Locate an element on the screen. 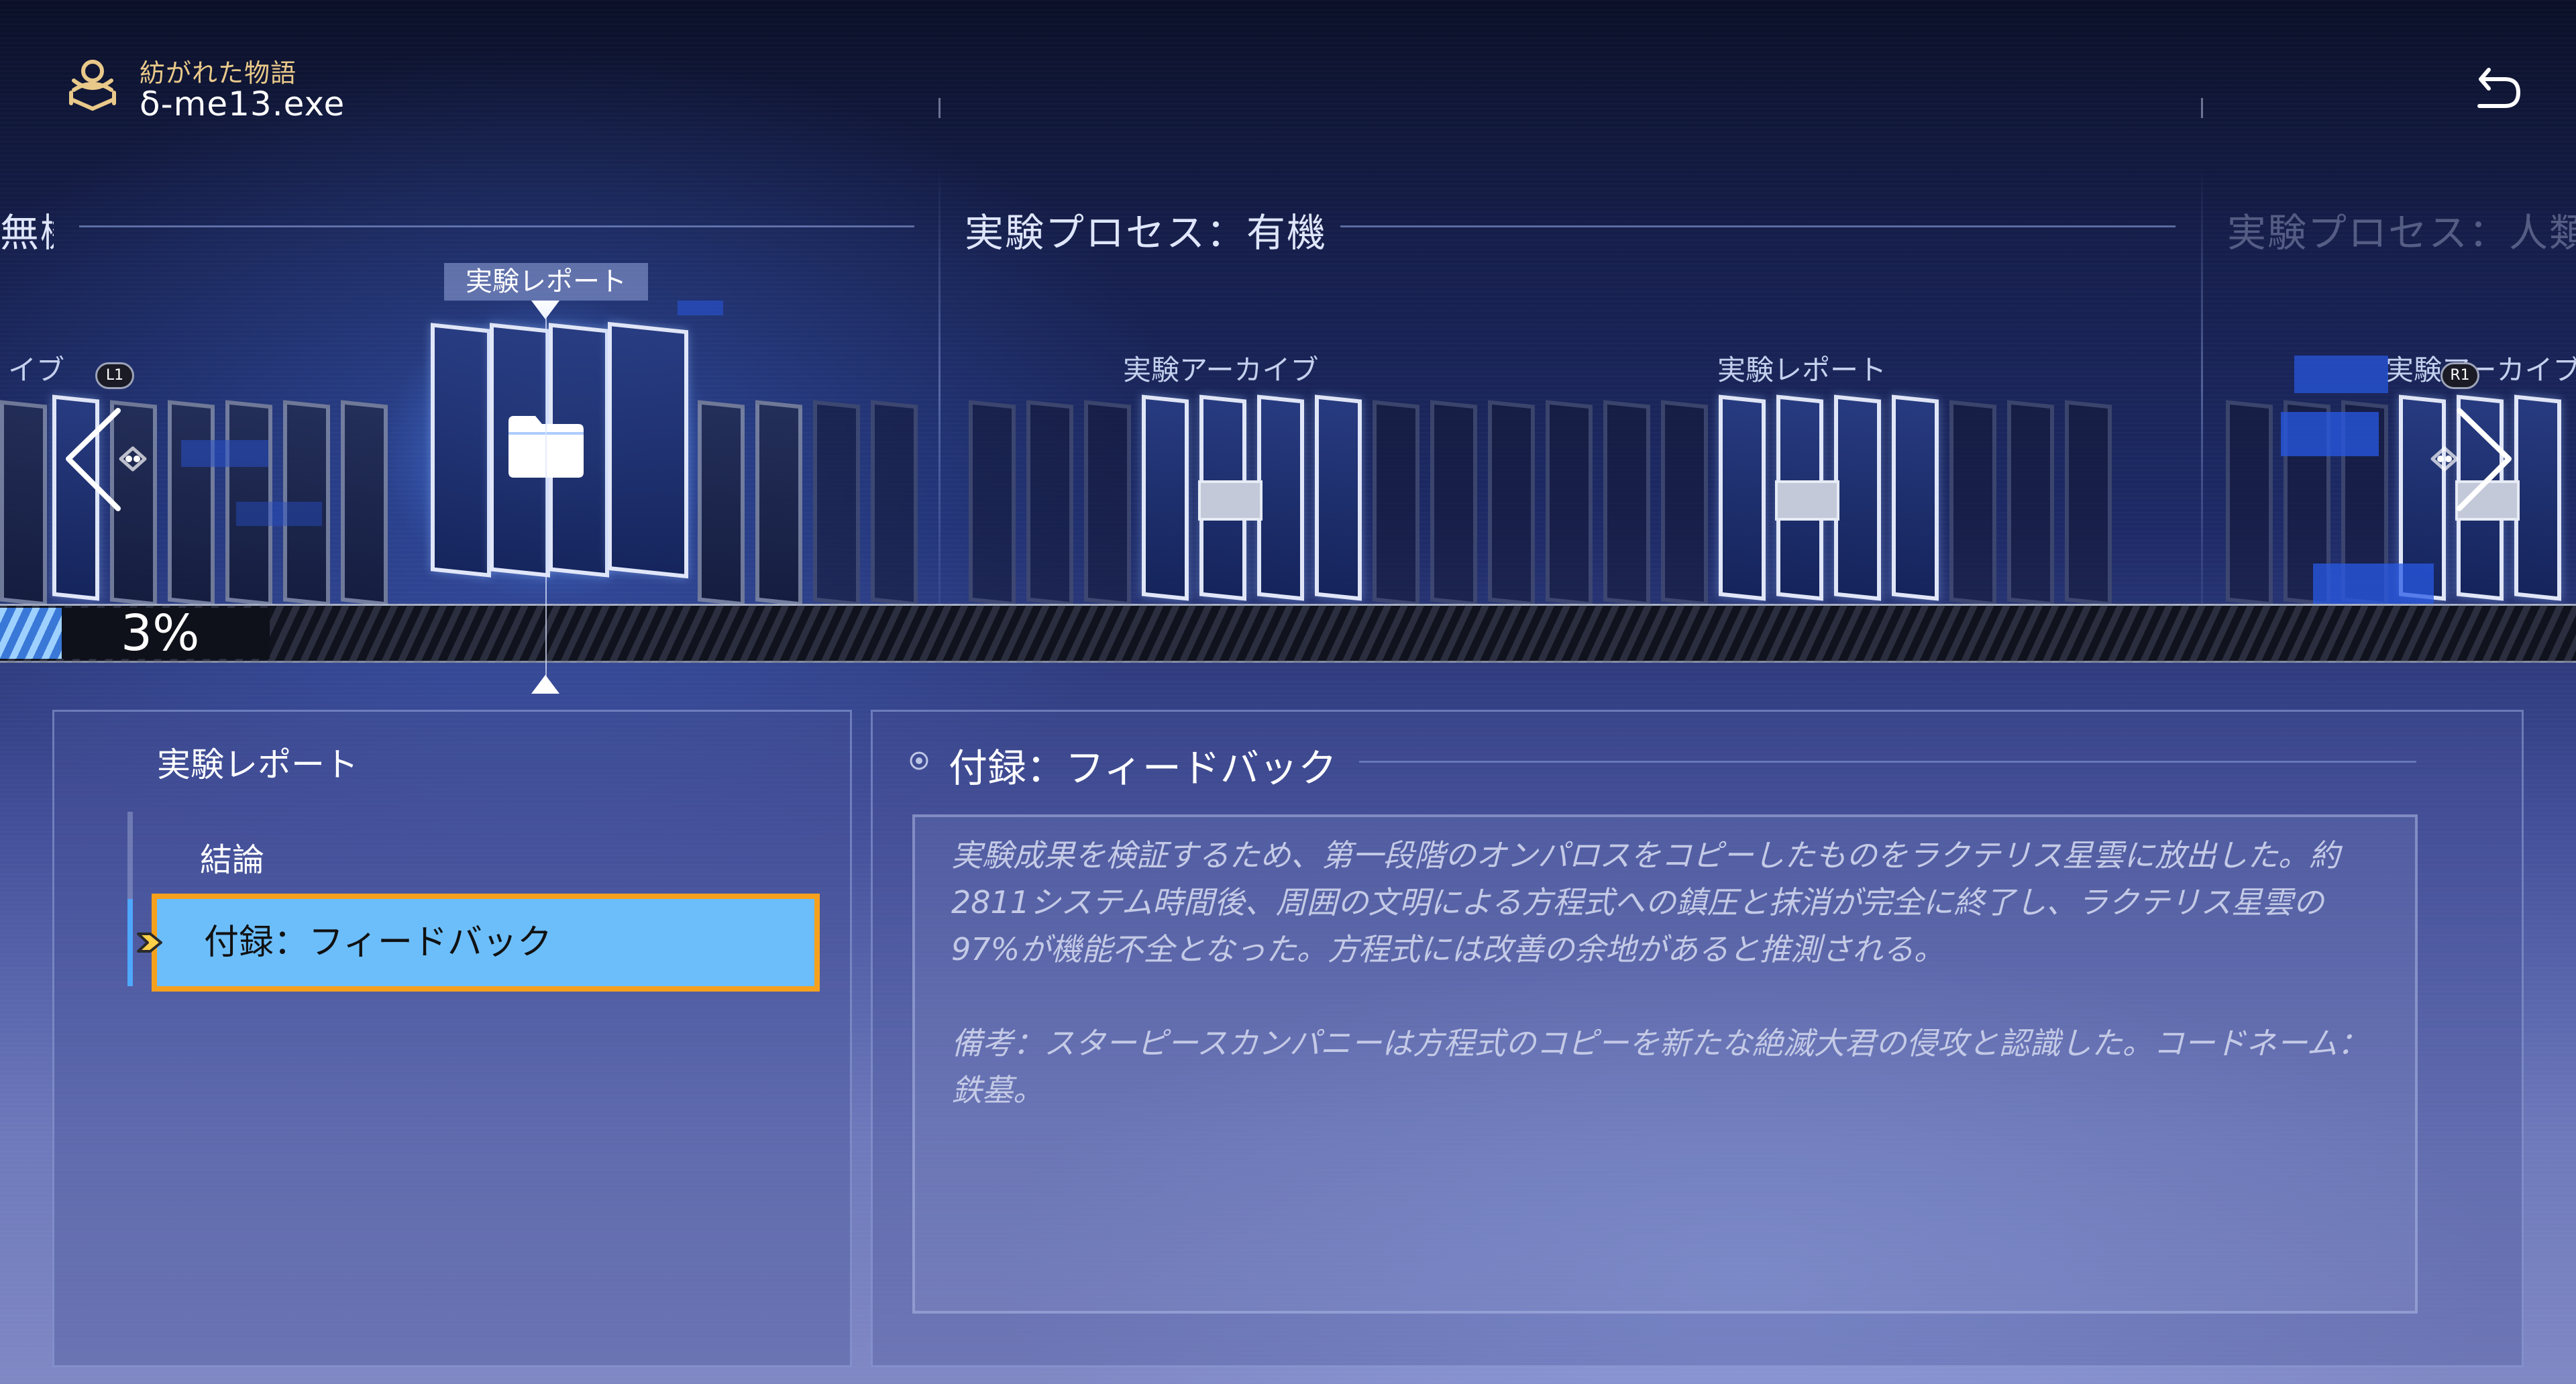 The width and height of the screenshot is (2576, 1384). section-title-inorganic: 無機 is located at coordinates (27, 233).